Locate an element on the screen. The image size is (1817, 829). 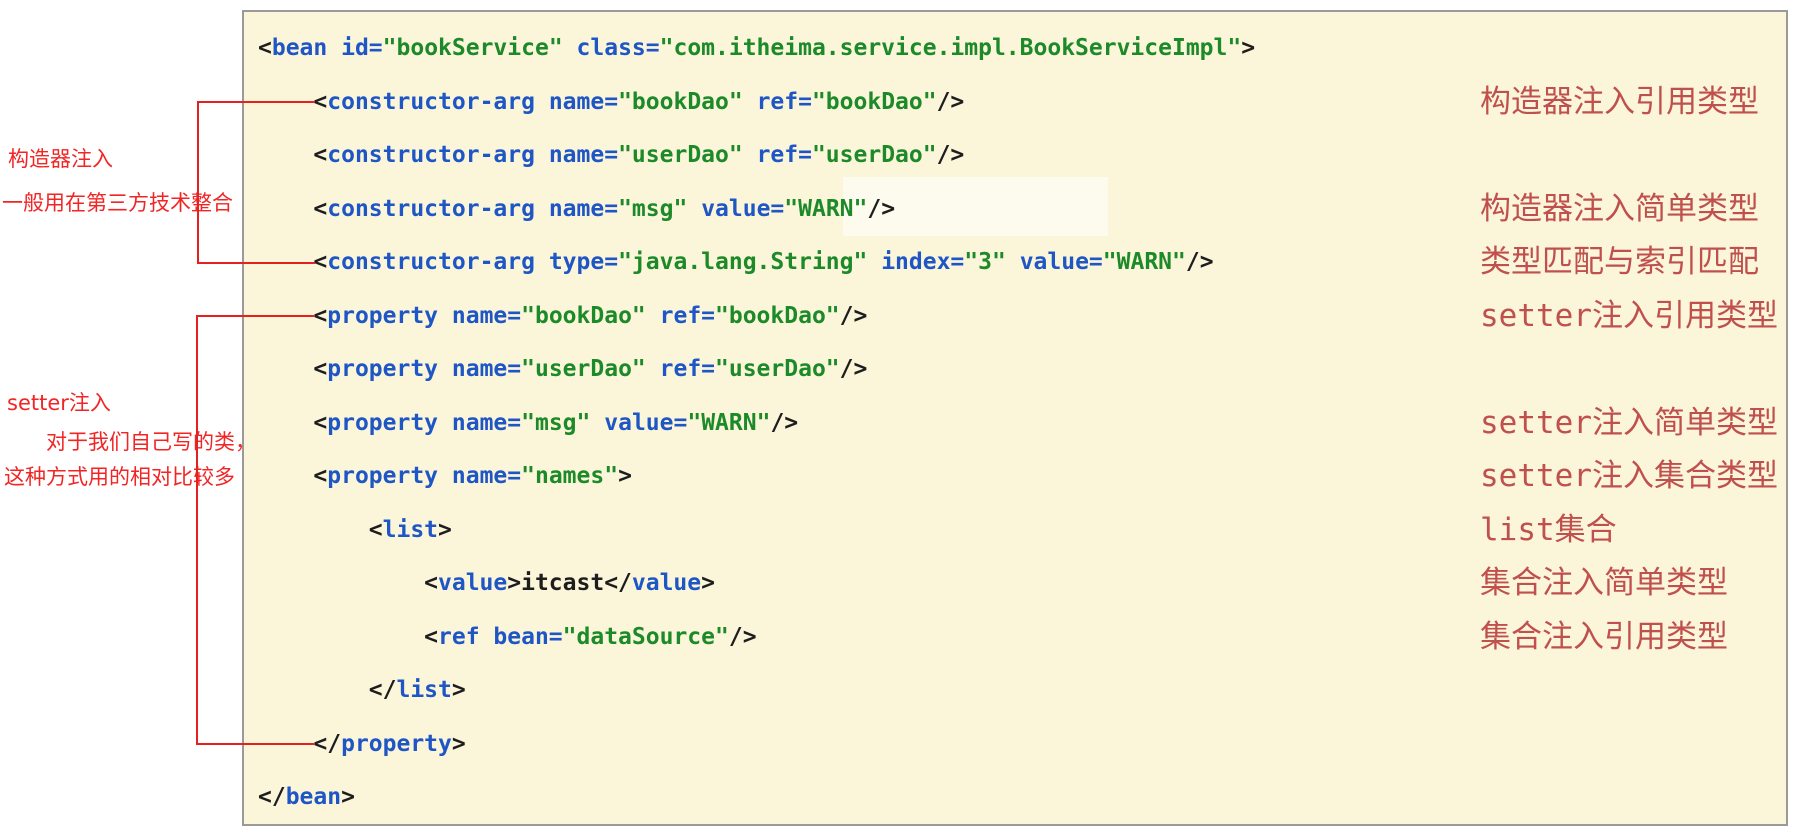
xml-value-token: "dataSource" is located at coordinates (645, 636).